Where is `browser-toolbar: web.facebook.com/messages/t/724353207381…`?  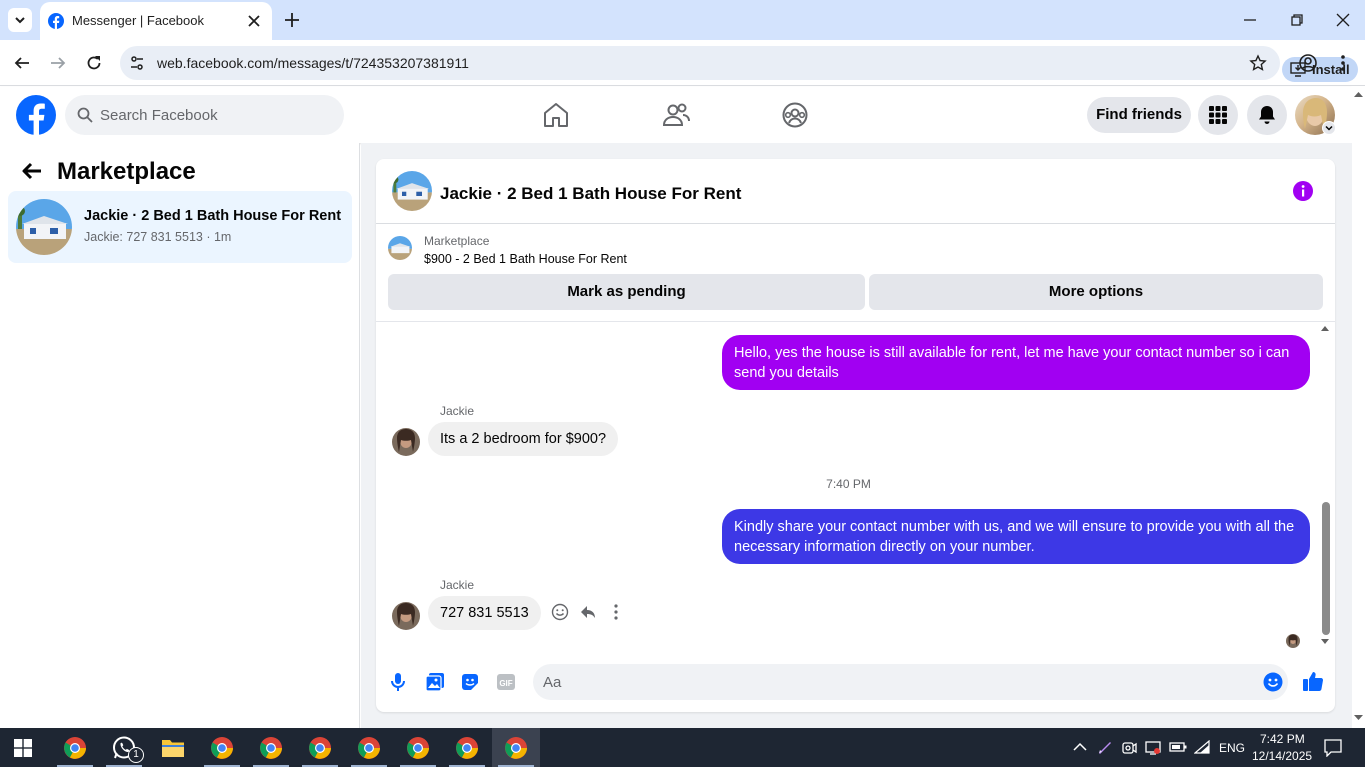
browser-toolbar: web.facebook.com/messages/t/724353207381… is located at coordinates (682, 63).